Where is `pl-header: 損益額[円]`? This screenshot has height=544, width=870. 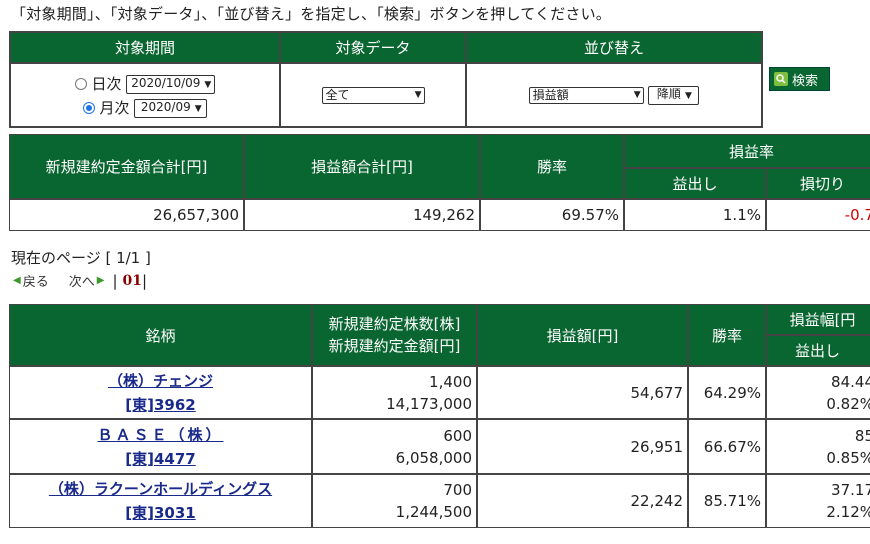
pl-header: 損益額[円] is located at coordinates (582, 335).